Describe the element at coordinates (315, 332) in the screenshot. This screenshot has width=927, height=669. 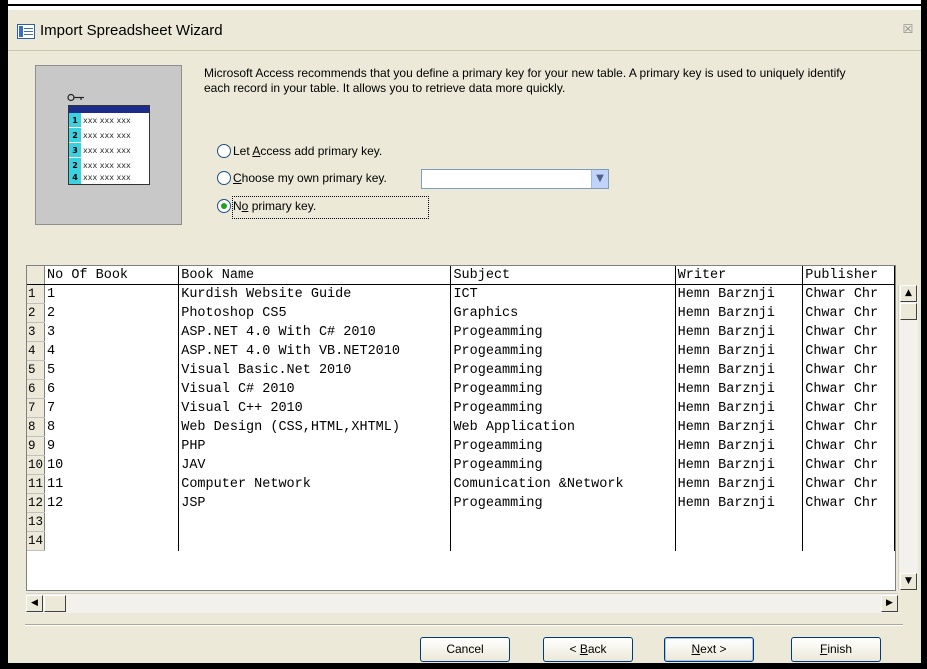
I see `table-cell: ASP.NET 4.0 With C# 2010` at that location.